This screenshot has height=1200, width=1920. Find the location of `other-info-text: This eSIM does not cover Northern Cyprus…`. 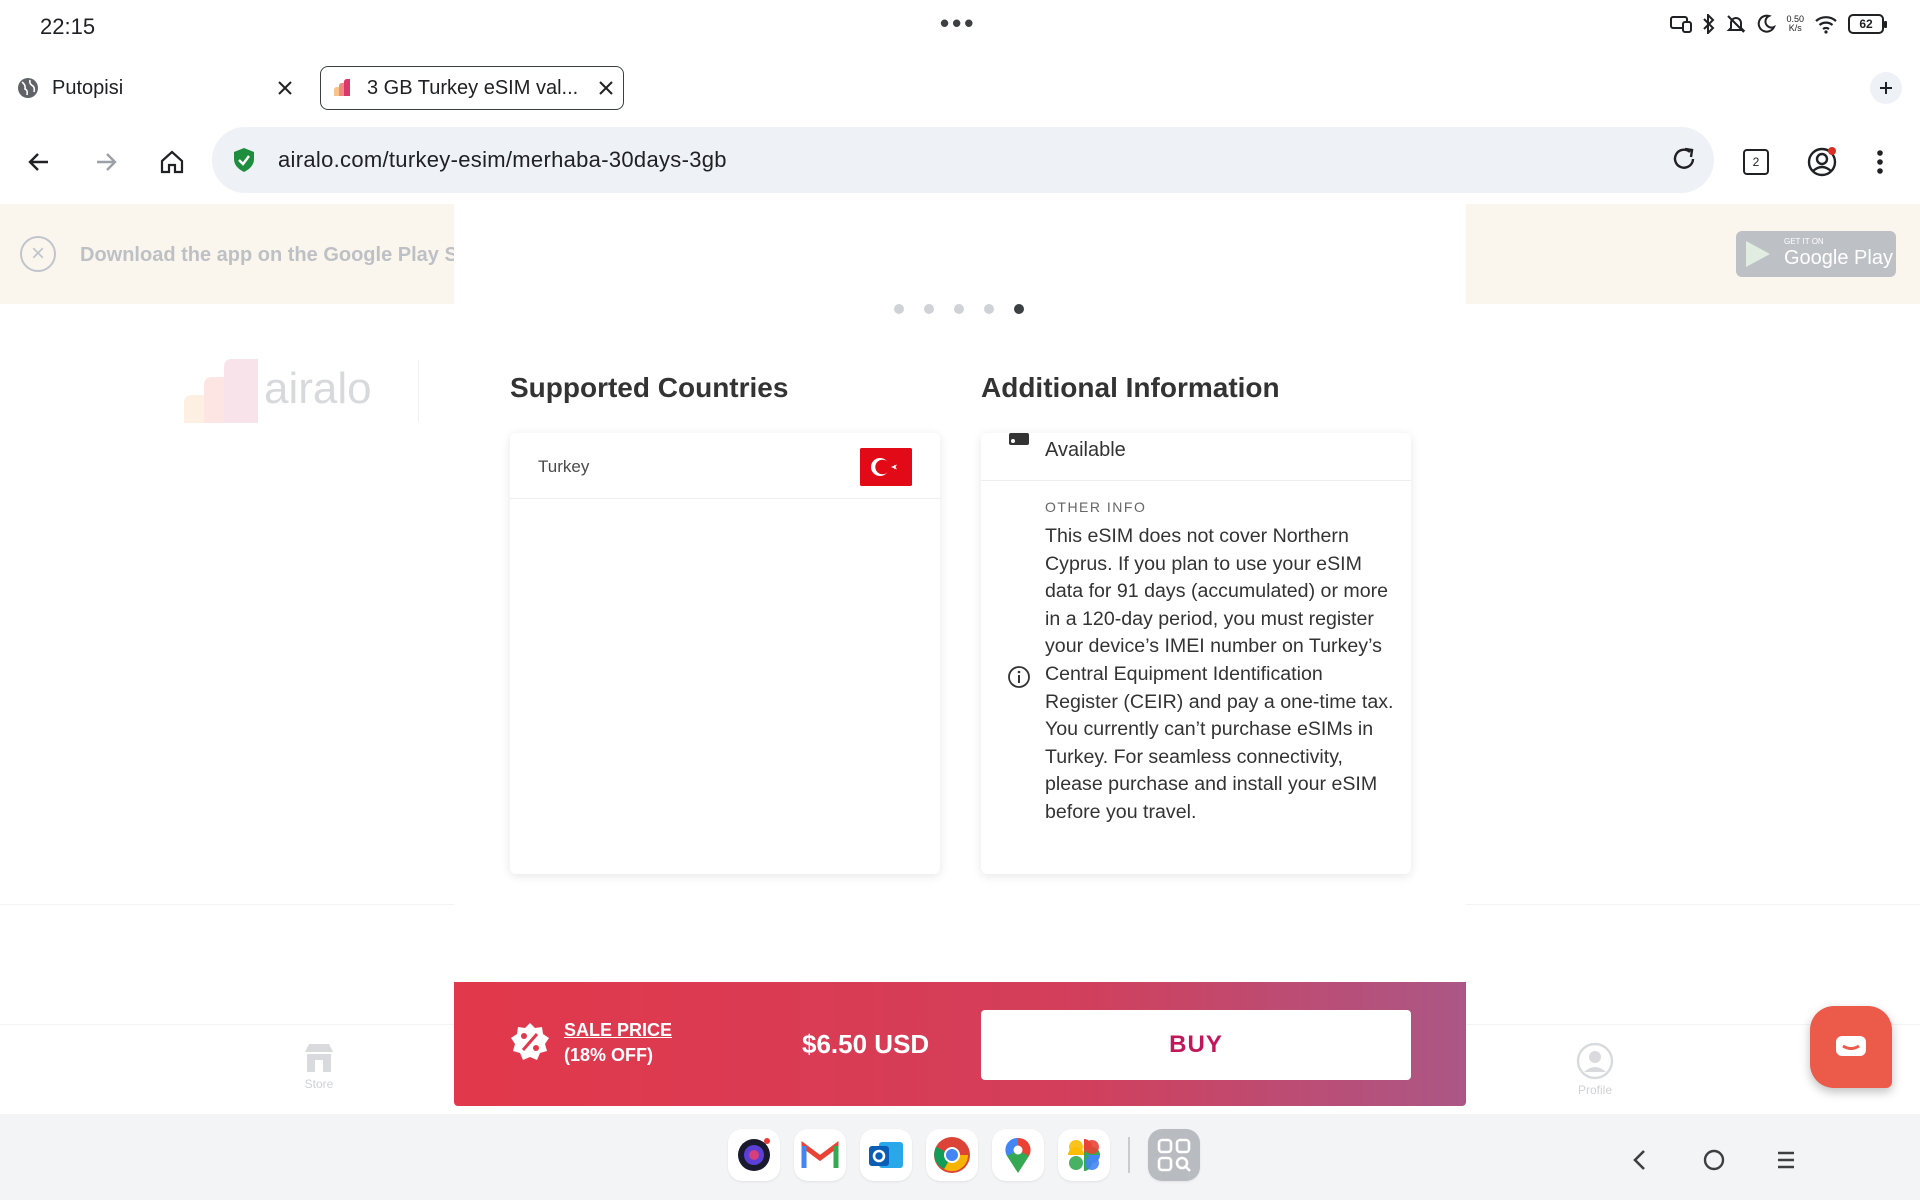

other-info-text: This eSIM does not cover Northern Cyprus… is located at coordinates (1219, 674).